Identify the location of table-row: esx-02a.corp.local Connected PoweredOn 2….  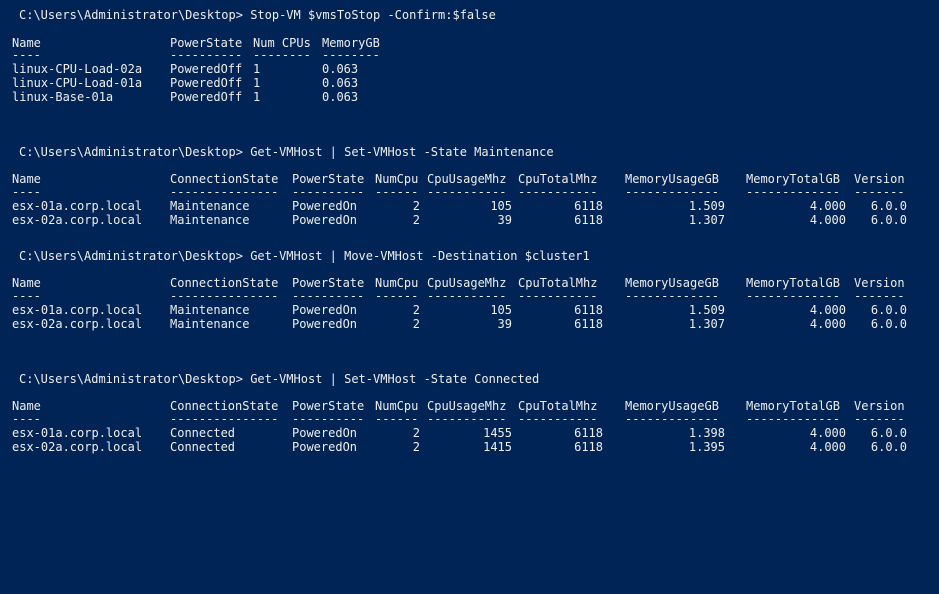
(475, 447).